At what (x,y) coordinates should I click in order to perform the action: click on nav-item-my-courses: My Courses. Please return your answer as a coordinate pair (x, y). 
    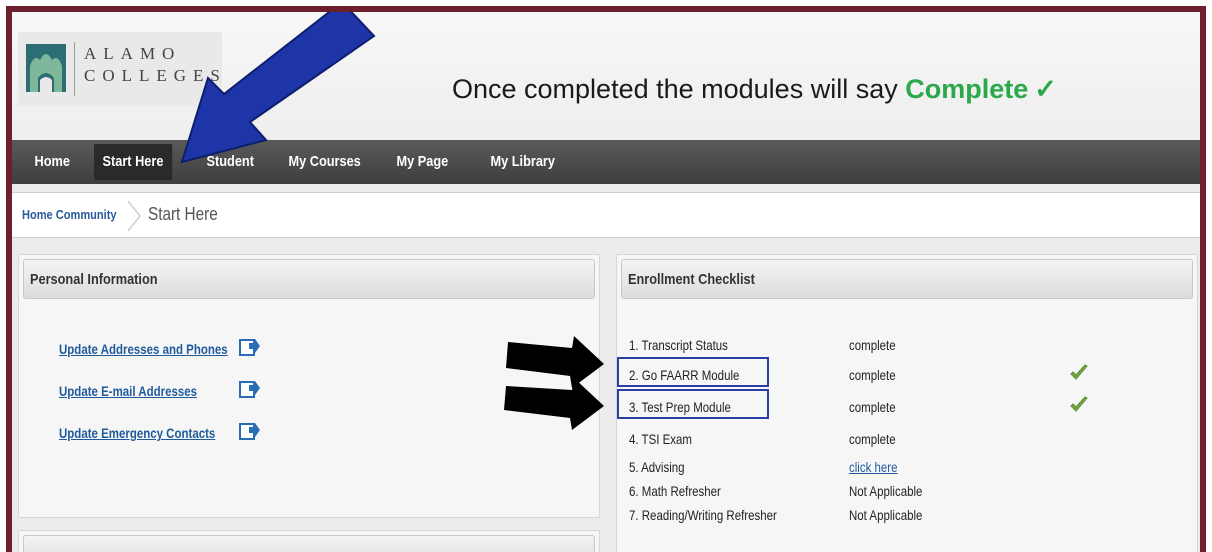
    Looking at the image, I should click on (324, 162).